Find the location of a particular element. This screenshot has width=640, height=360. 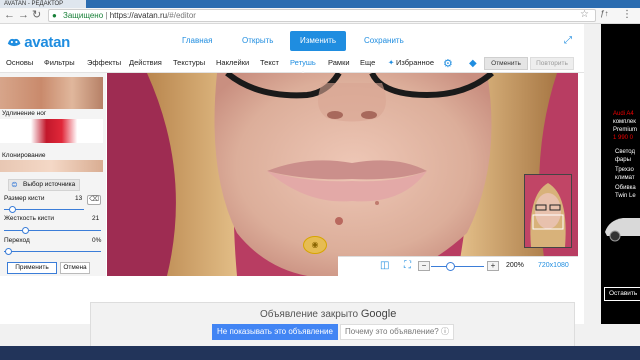

tool-favorites: Избранное is located at coordinates (415, 63).